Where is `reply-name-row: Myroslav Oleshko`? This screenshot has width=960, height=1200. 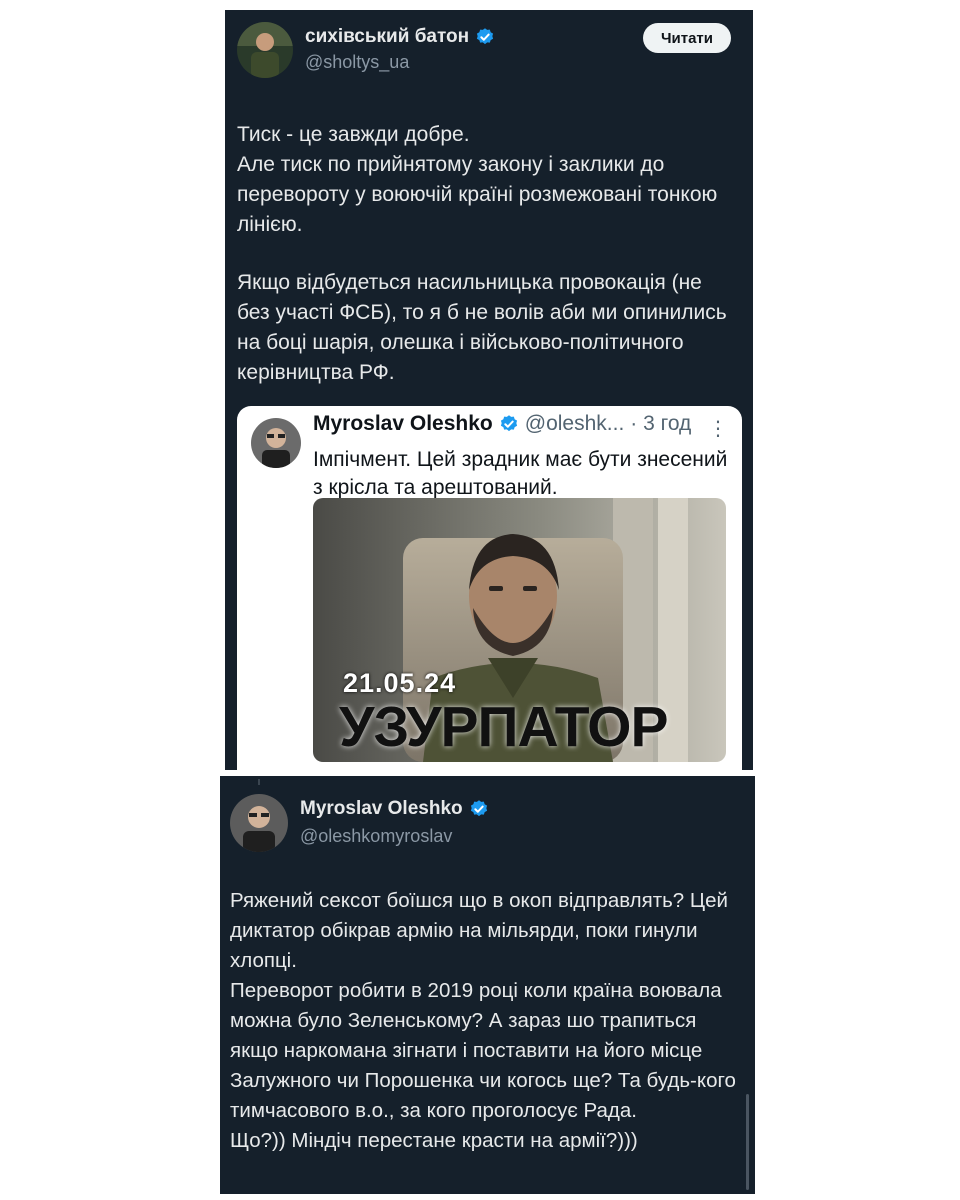 reply-name-row: Myroslav Oleshko is located at coordinates (394, 809).